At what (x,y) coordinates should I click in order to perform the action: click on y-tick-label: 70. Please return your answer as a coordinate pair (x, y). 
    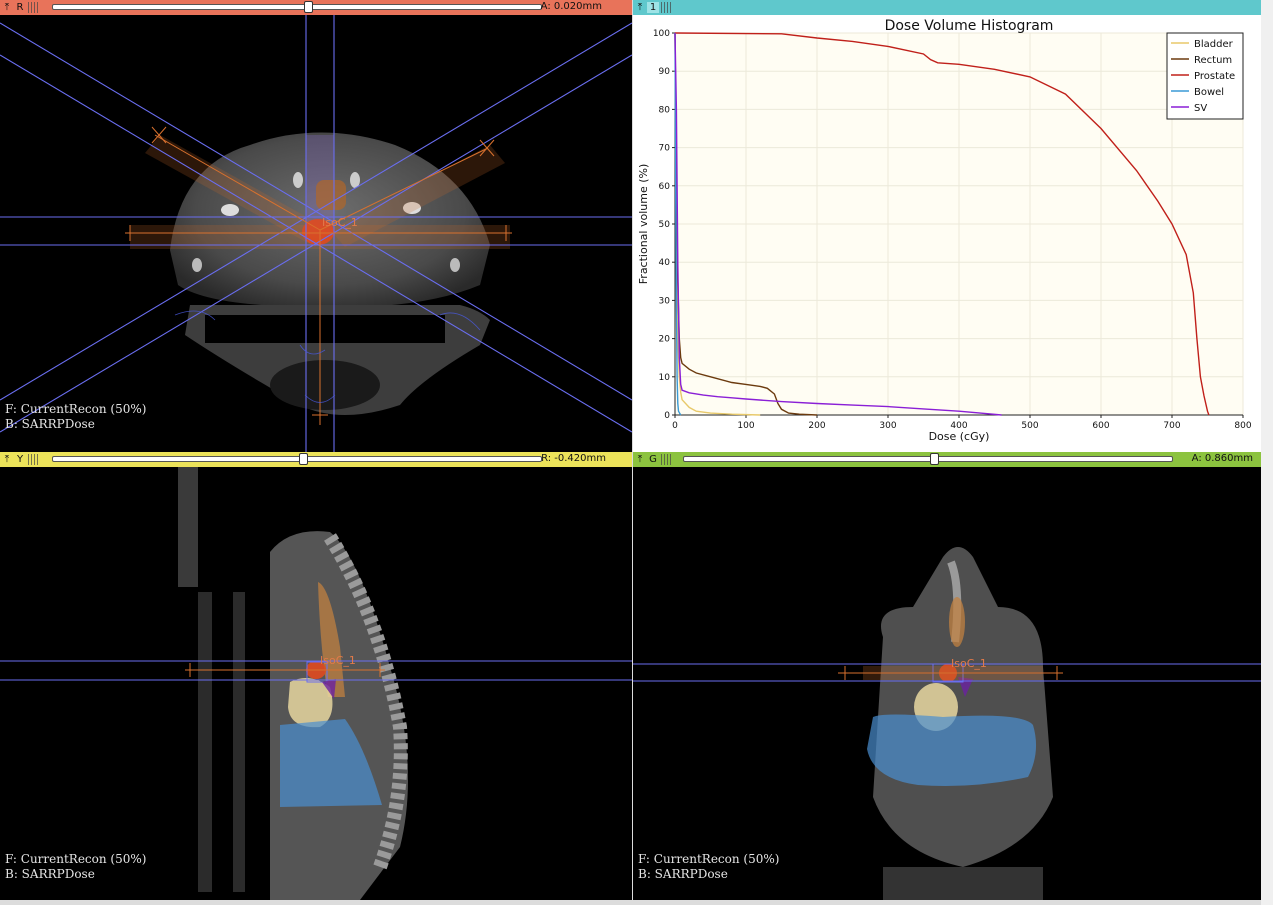
    Looking at the image, I should click on (665, 149).